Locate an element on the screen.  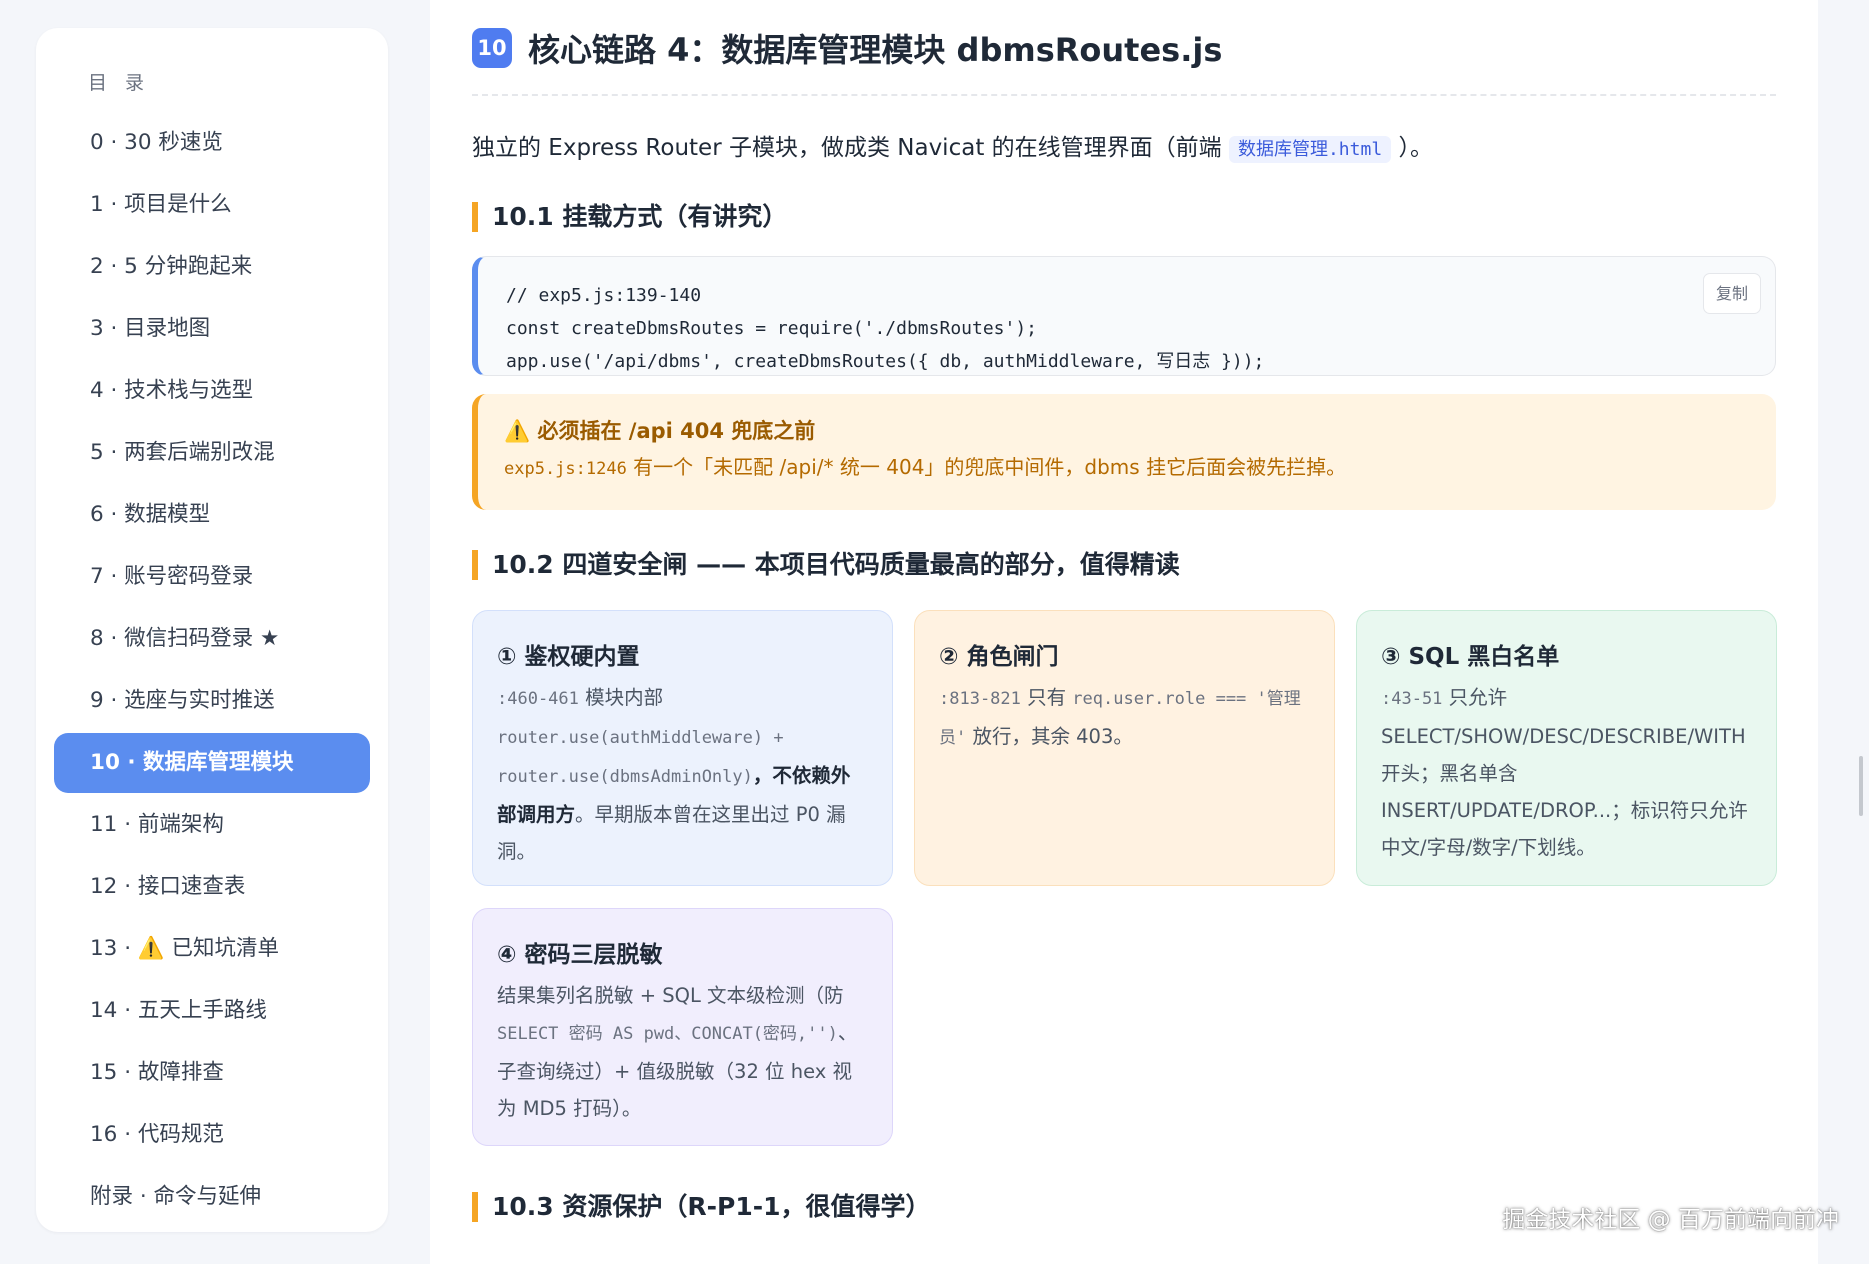
toc-item: 15 · 故障排查 is located at coordinates (212, 1073).